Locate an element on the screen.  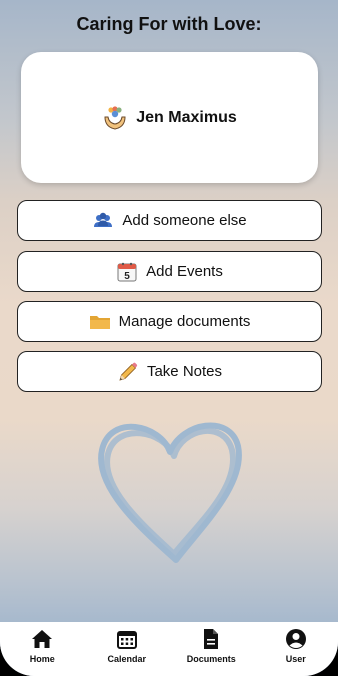
tab-user-label: User is located at coordinates (295, 659).